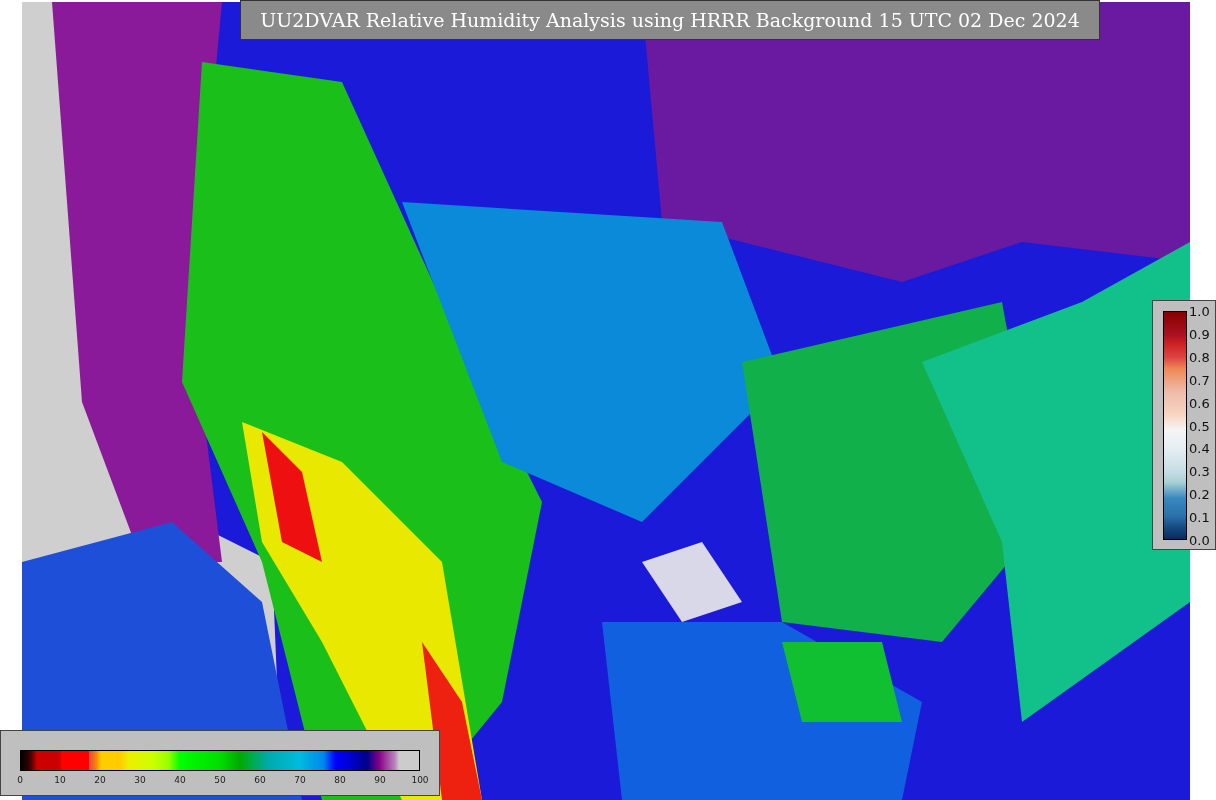  I want to click on scale-label: 0.0, so click(1199, 540).